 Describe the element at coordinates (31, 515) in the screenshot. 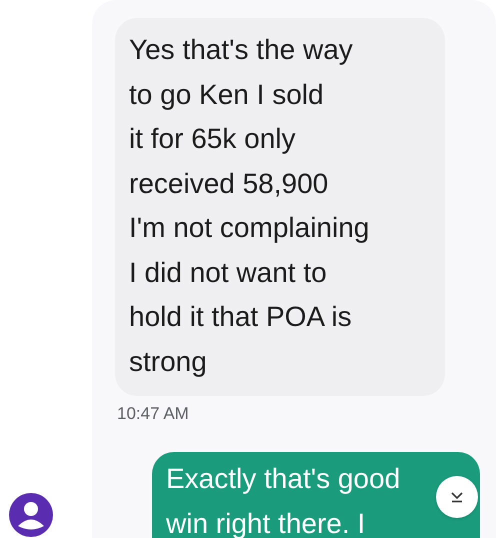

I see `avatar-icon` at that location.